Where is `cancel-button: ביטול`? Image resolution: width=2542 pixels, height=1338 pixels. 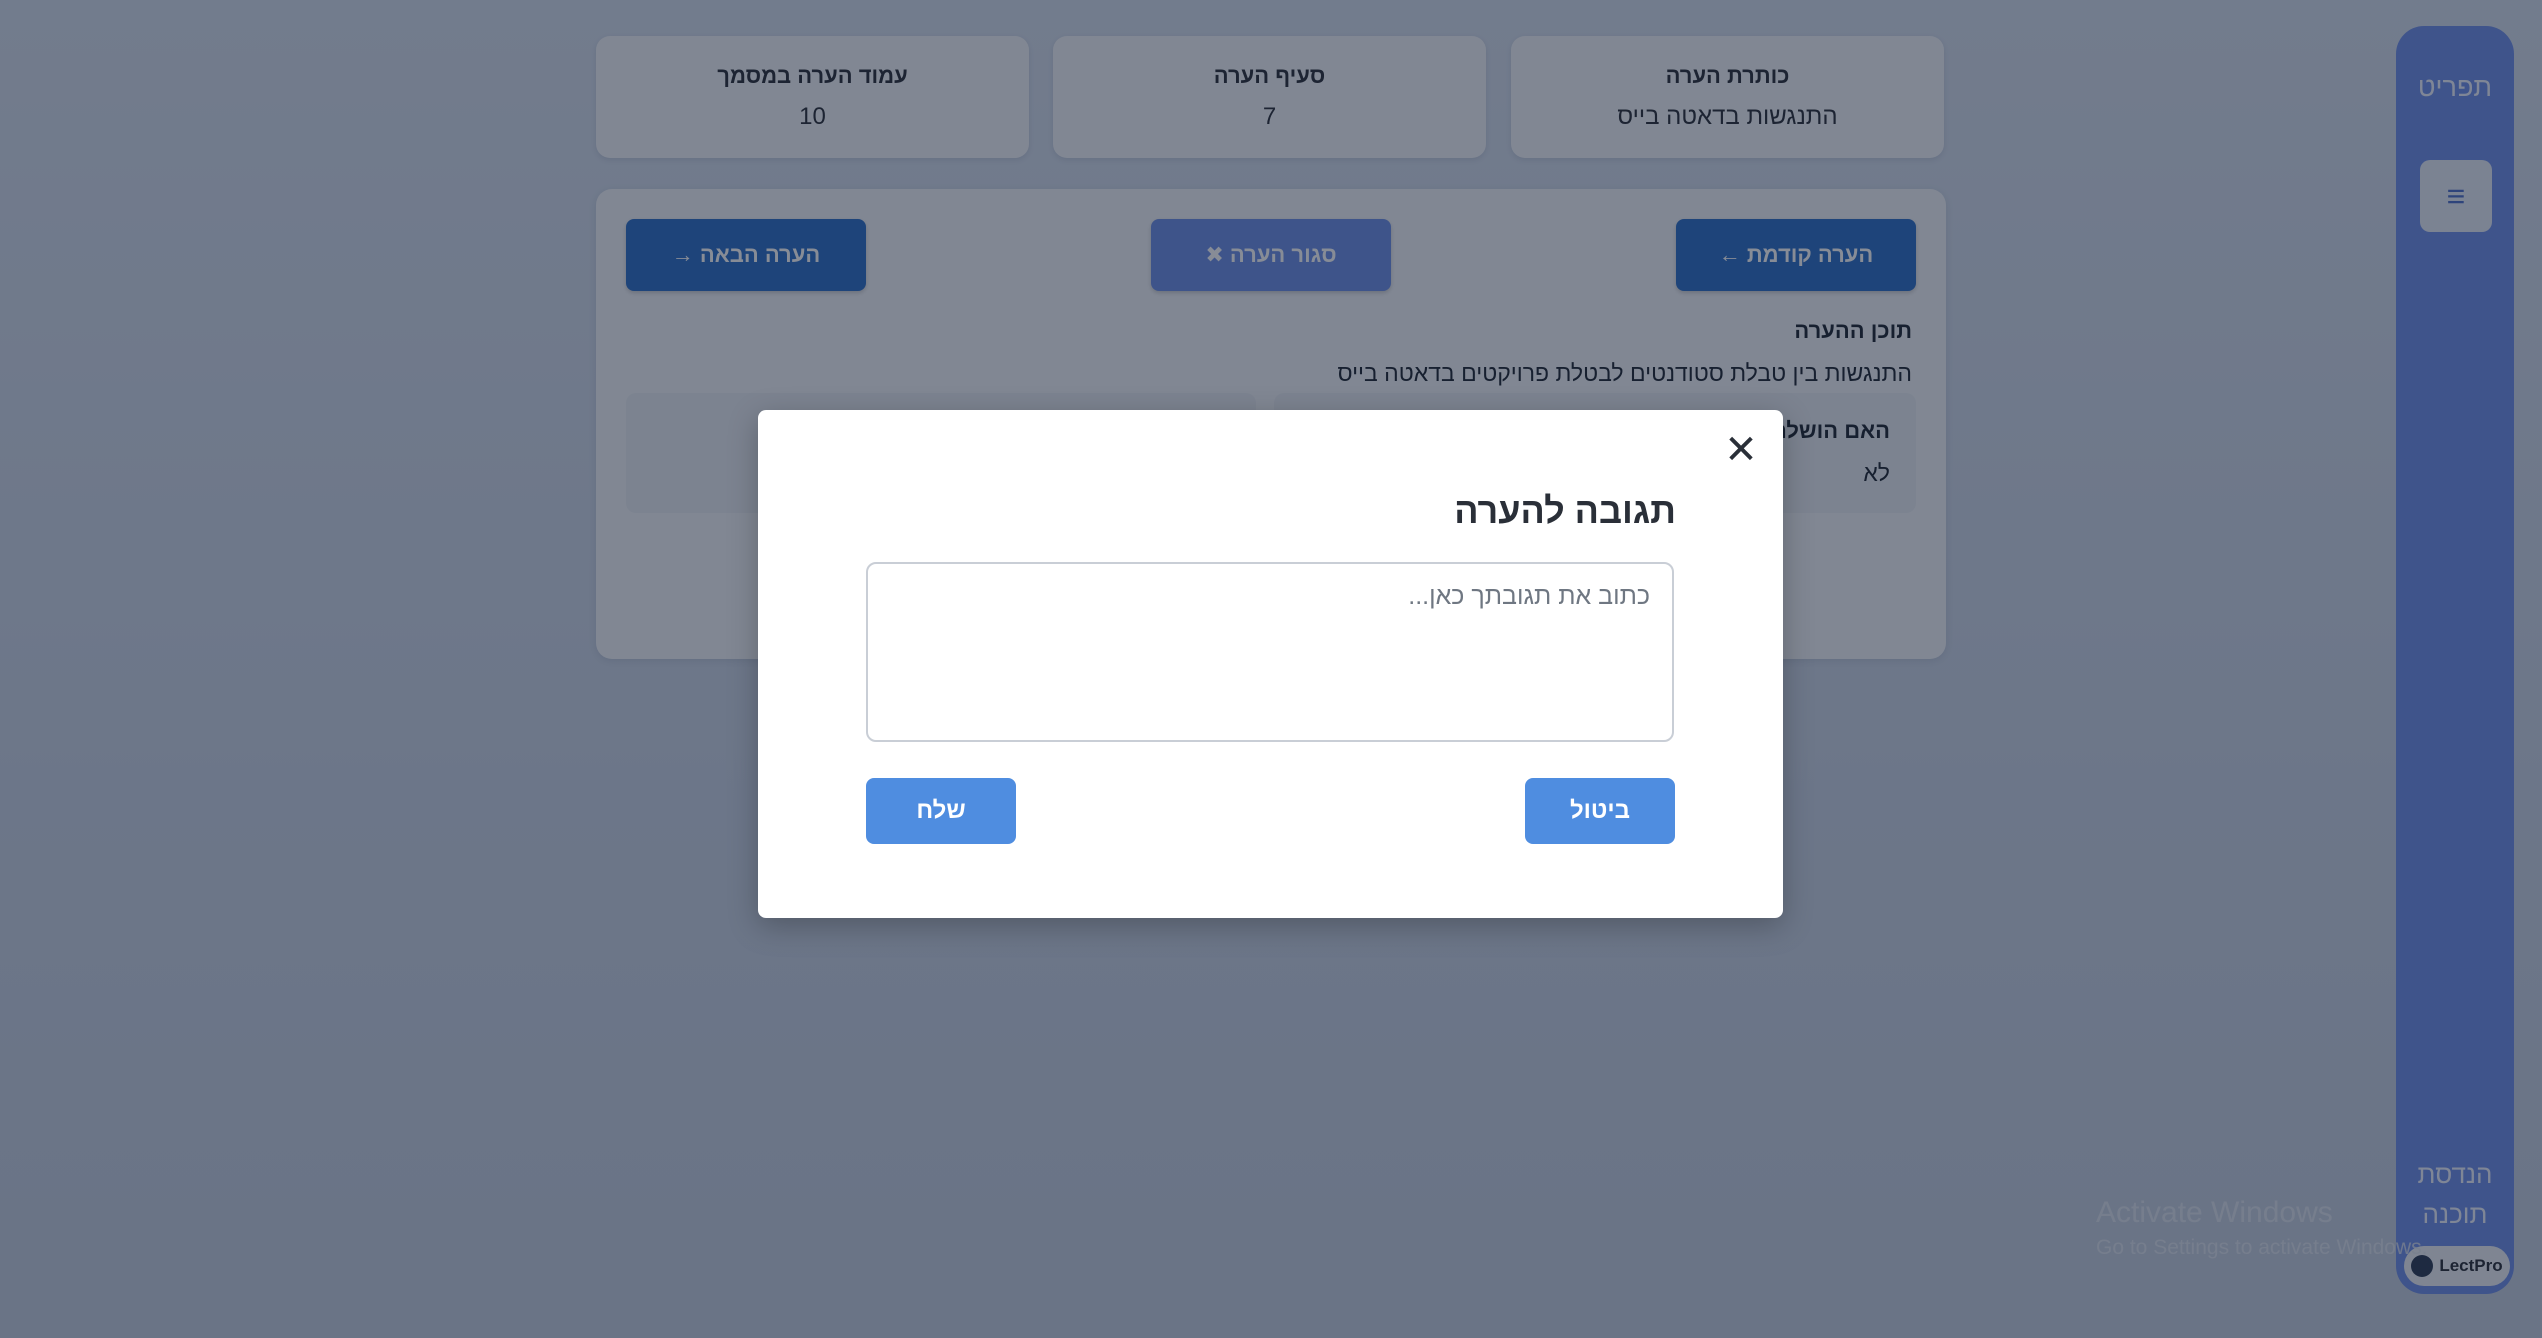
cancel-button: ביטול is located at coordinates (1600, 811).